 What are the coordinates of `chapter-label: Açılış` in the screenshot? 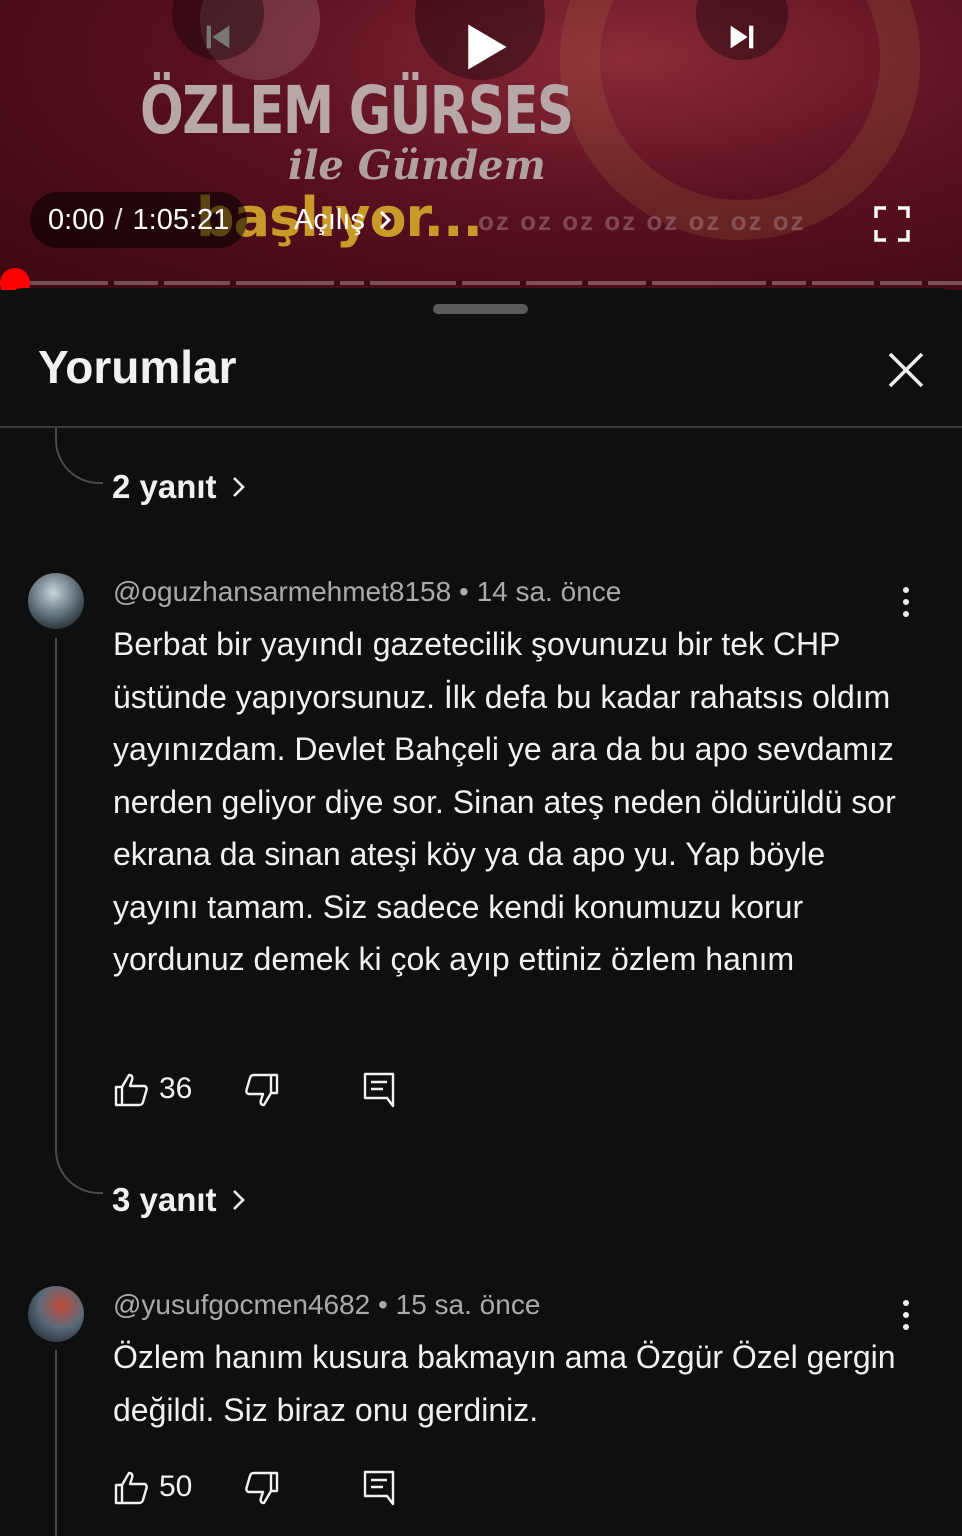 It's located at (329, 219).